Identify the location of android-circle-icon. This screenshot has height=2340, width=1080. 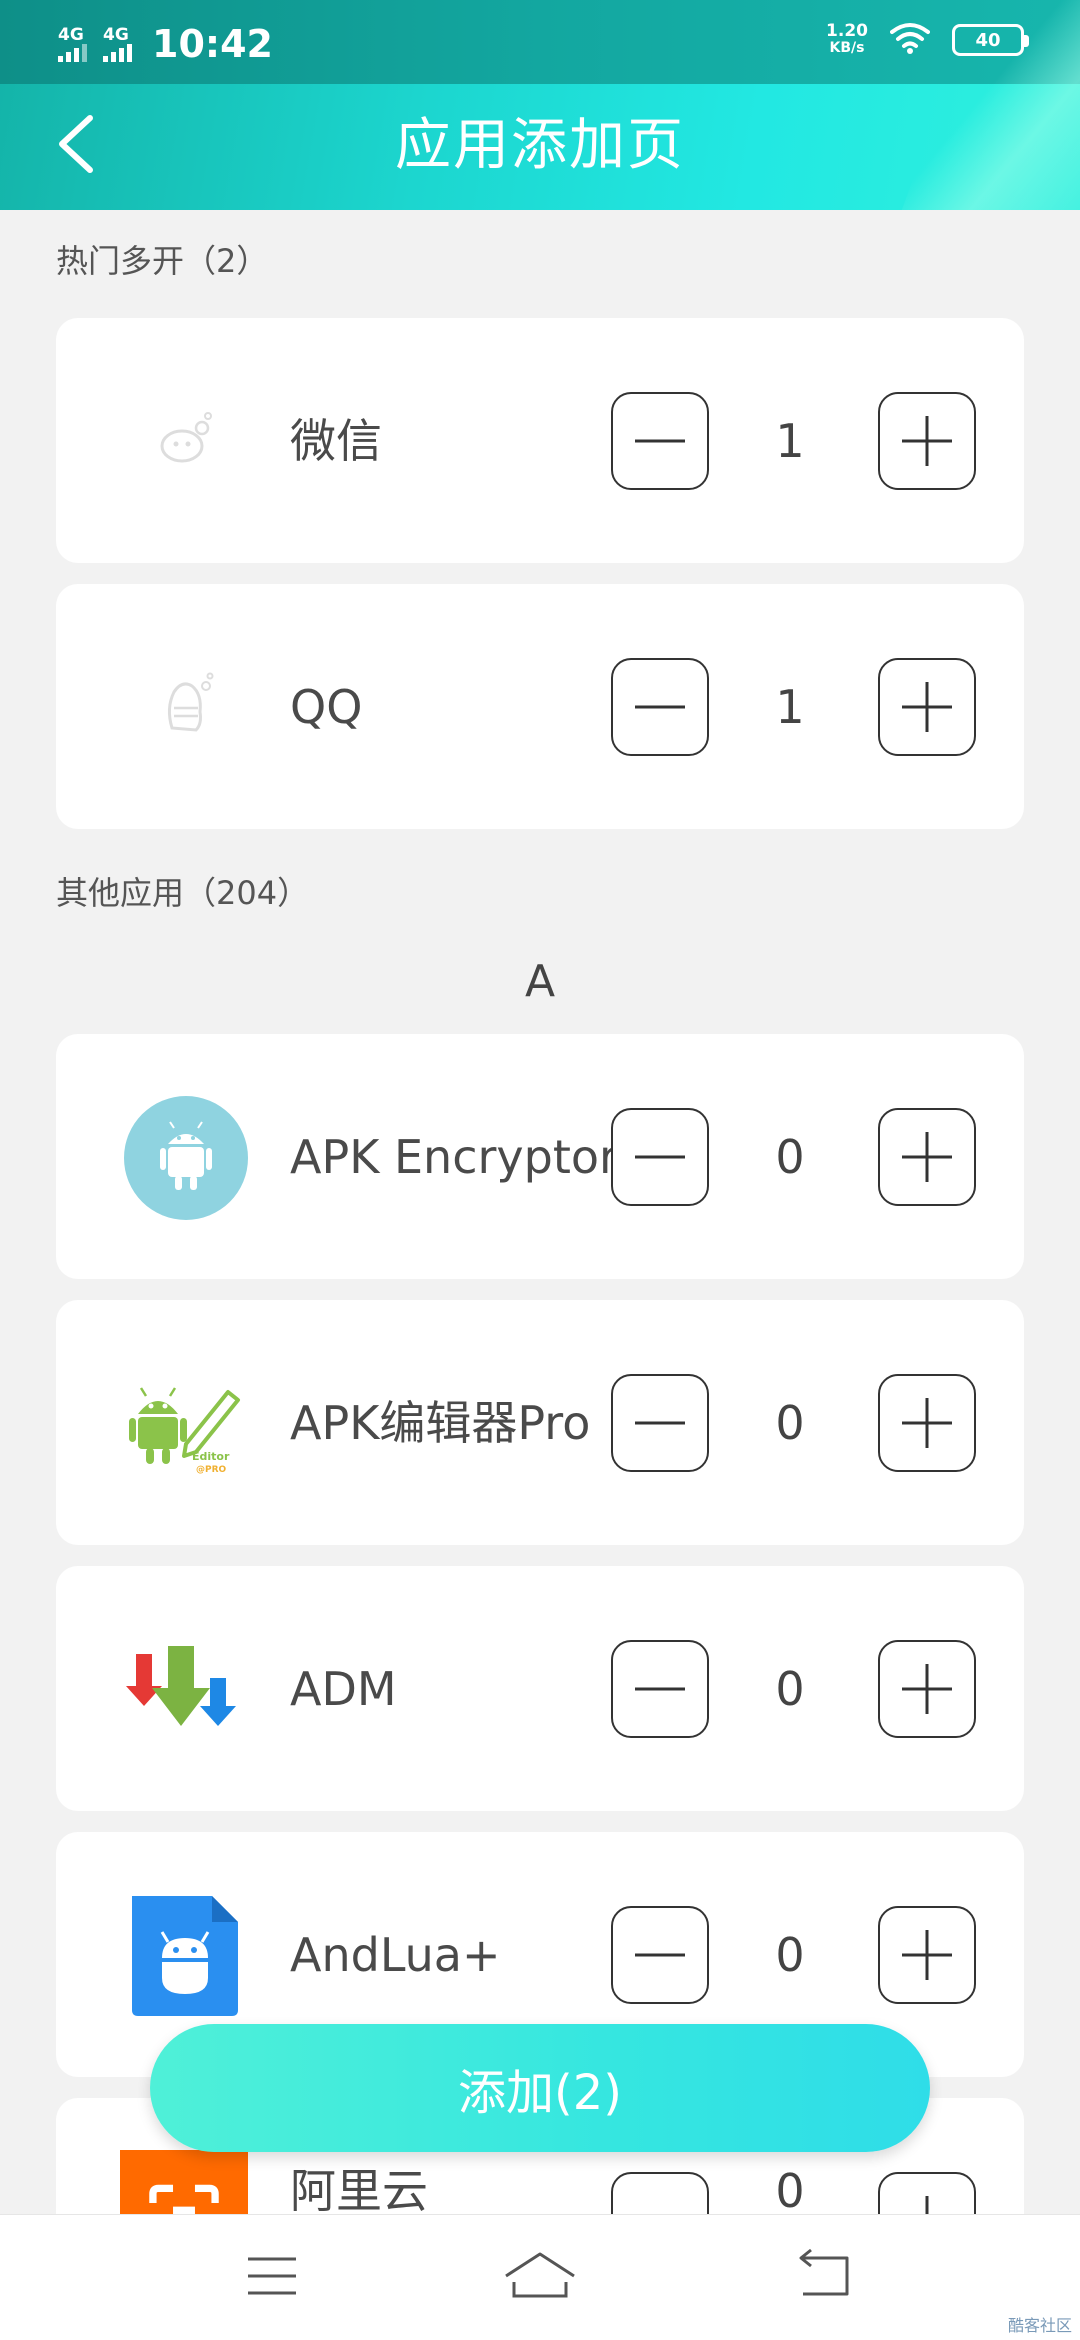
(186, 1158).